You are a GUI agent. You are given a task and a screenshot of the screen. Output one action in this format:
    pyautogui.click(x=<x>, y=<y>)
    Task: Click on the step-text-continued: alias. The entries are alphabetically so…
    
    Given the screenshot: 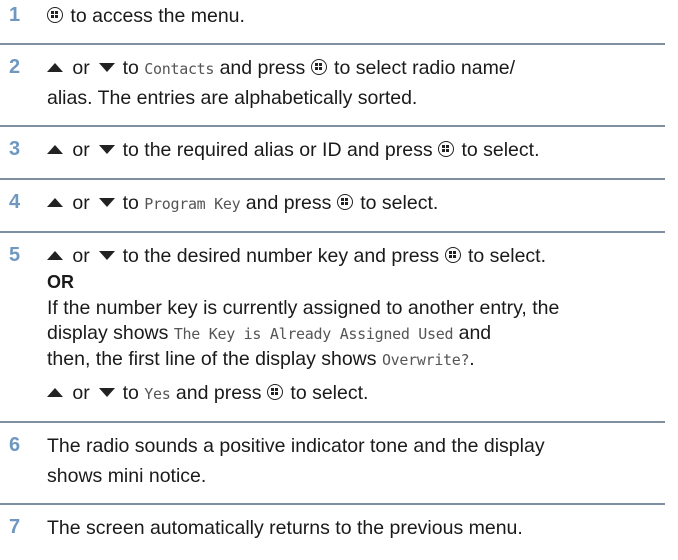 What is the action you would take?
    pyautogui.click(x=232, y=98)
    